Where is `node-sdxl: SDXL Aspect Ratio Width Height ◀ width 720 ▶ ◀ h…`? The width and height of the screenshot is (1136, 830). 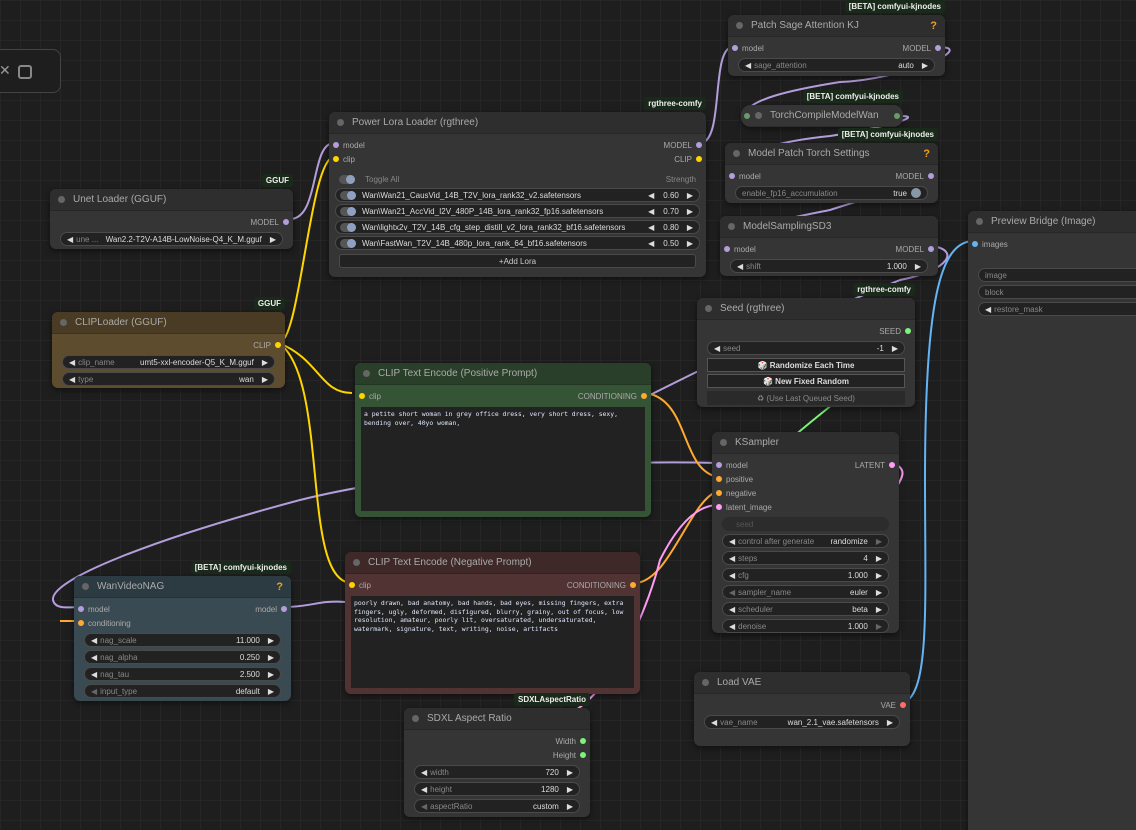
node-sdxl: SDXL Aspect Ratio Width Height ◀ width 720 ▶ ◀ h… is located at coordinates (497, 762).